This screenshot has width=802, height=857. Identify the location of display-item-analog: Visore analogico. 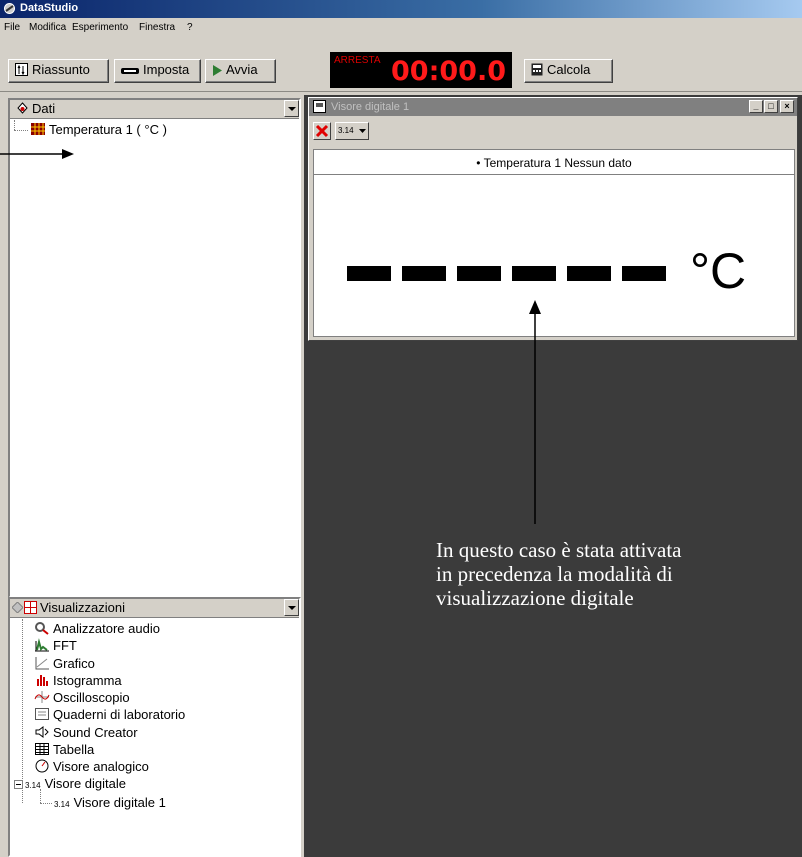
(91, 766).